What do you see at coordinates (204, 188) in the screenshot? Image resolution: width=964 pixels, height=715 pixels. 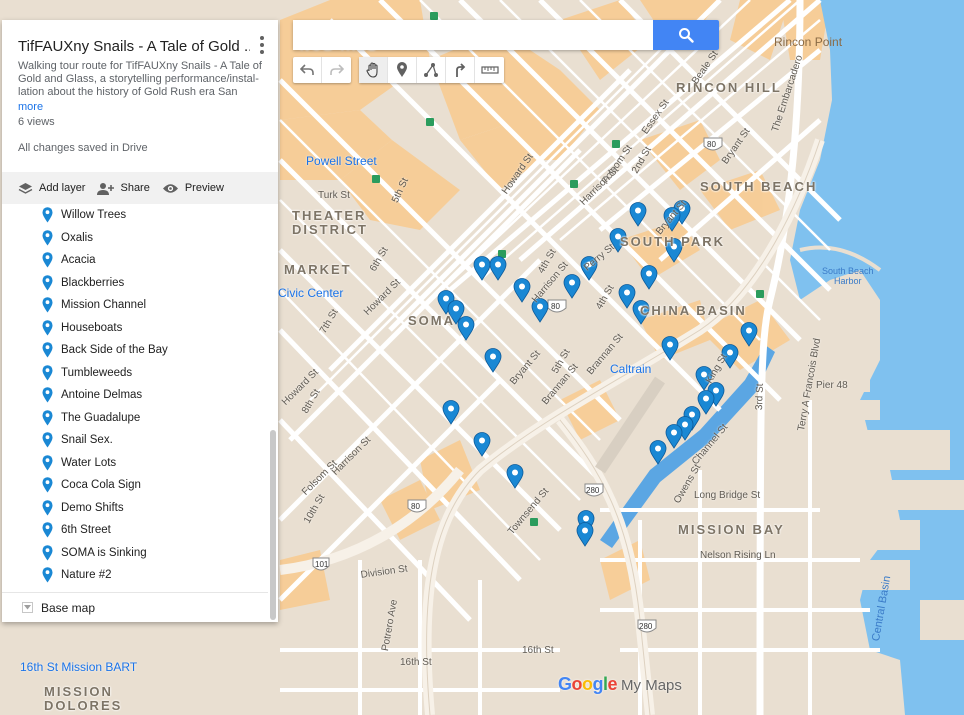 I see `preview-label: Preview` at bounding box center [204, 188].